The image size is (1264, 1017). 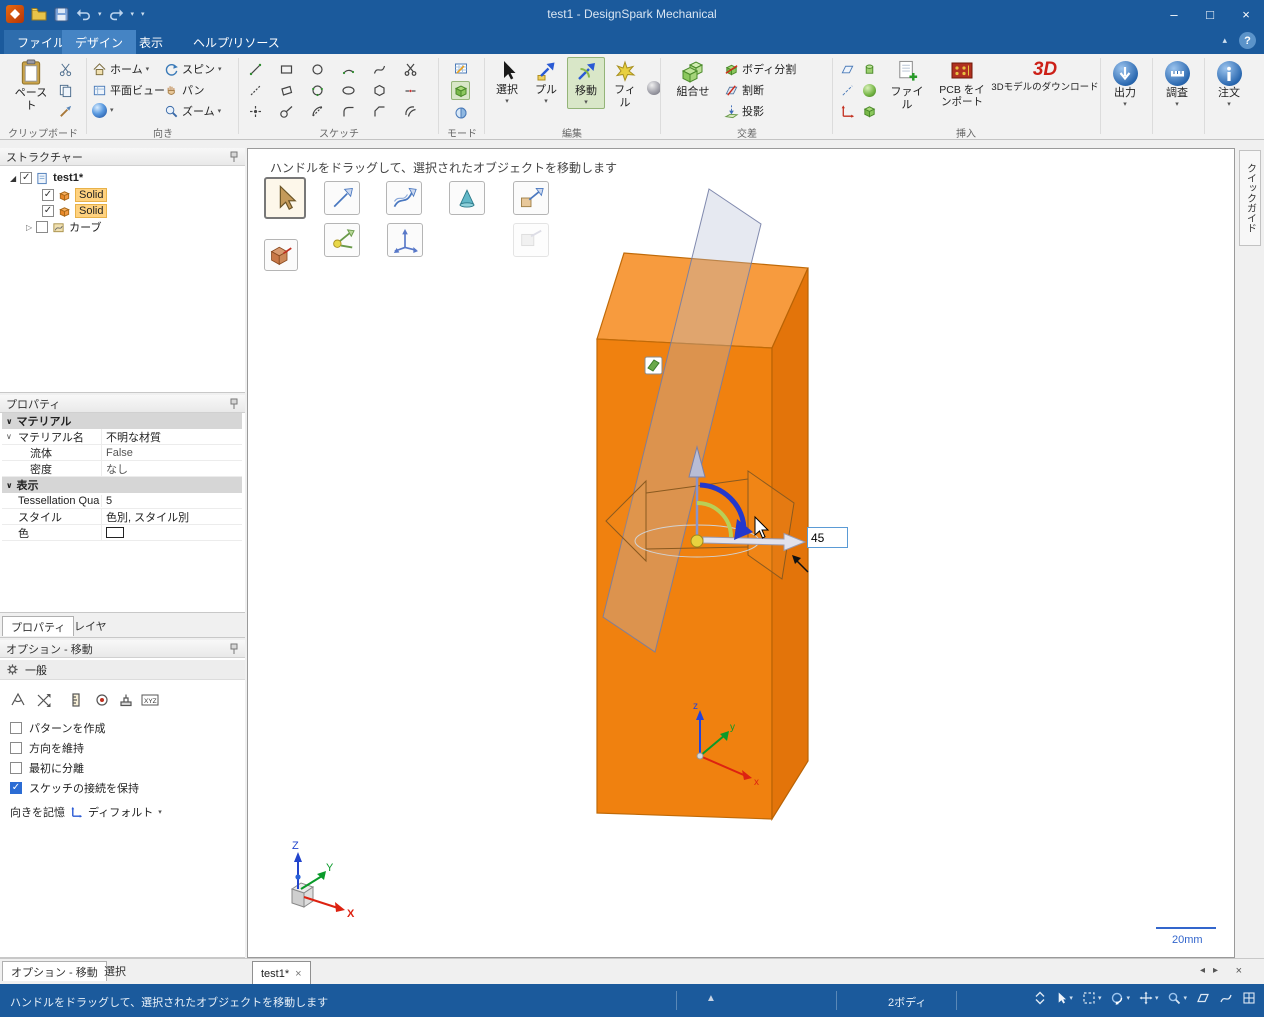 What do you see at coordinates (1040, 998) in the screenshot?
I see `spin-stepper-icon` at bounding box center [1040, 998].